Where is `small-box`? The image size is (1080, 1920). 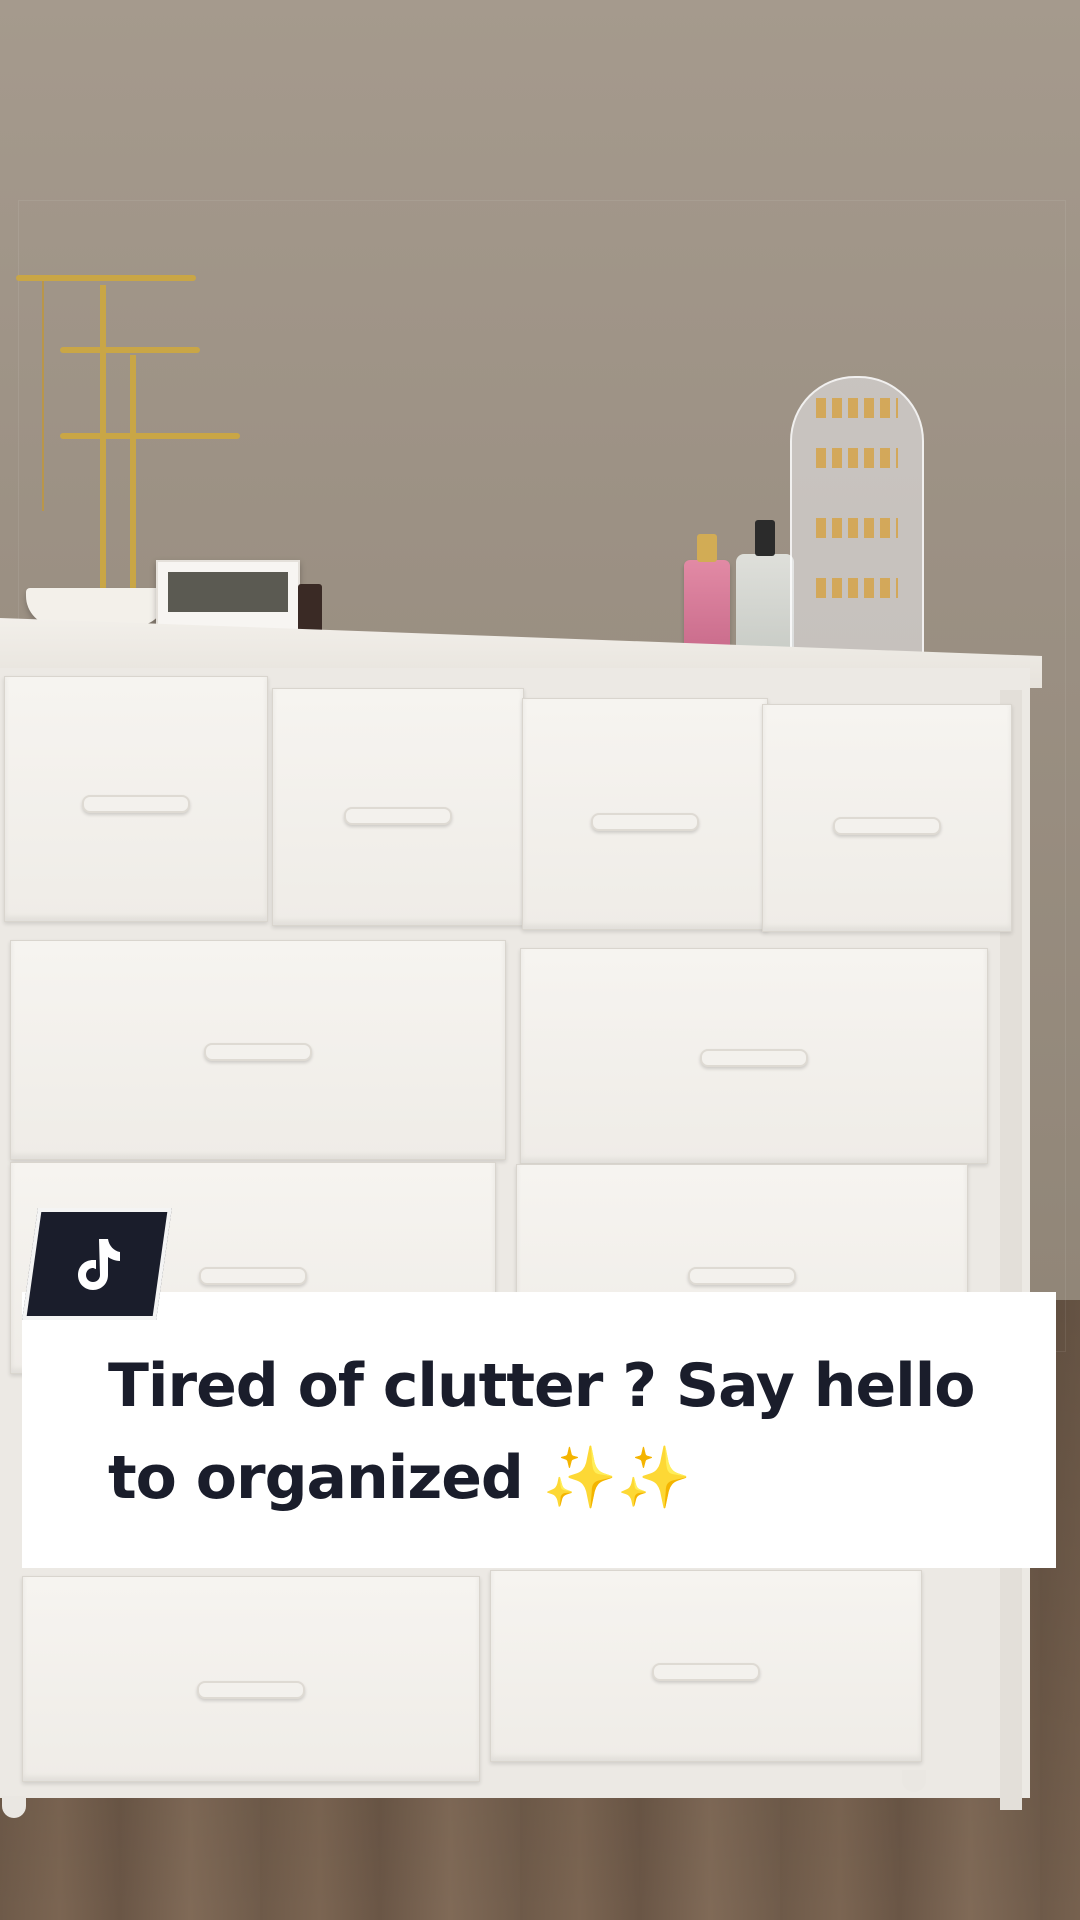
small-box is located at coordinates (310, 610).